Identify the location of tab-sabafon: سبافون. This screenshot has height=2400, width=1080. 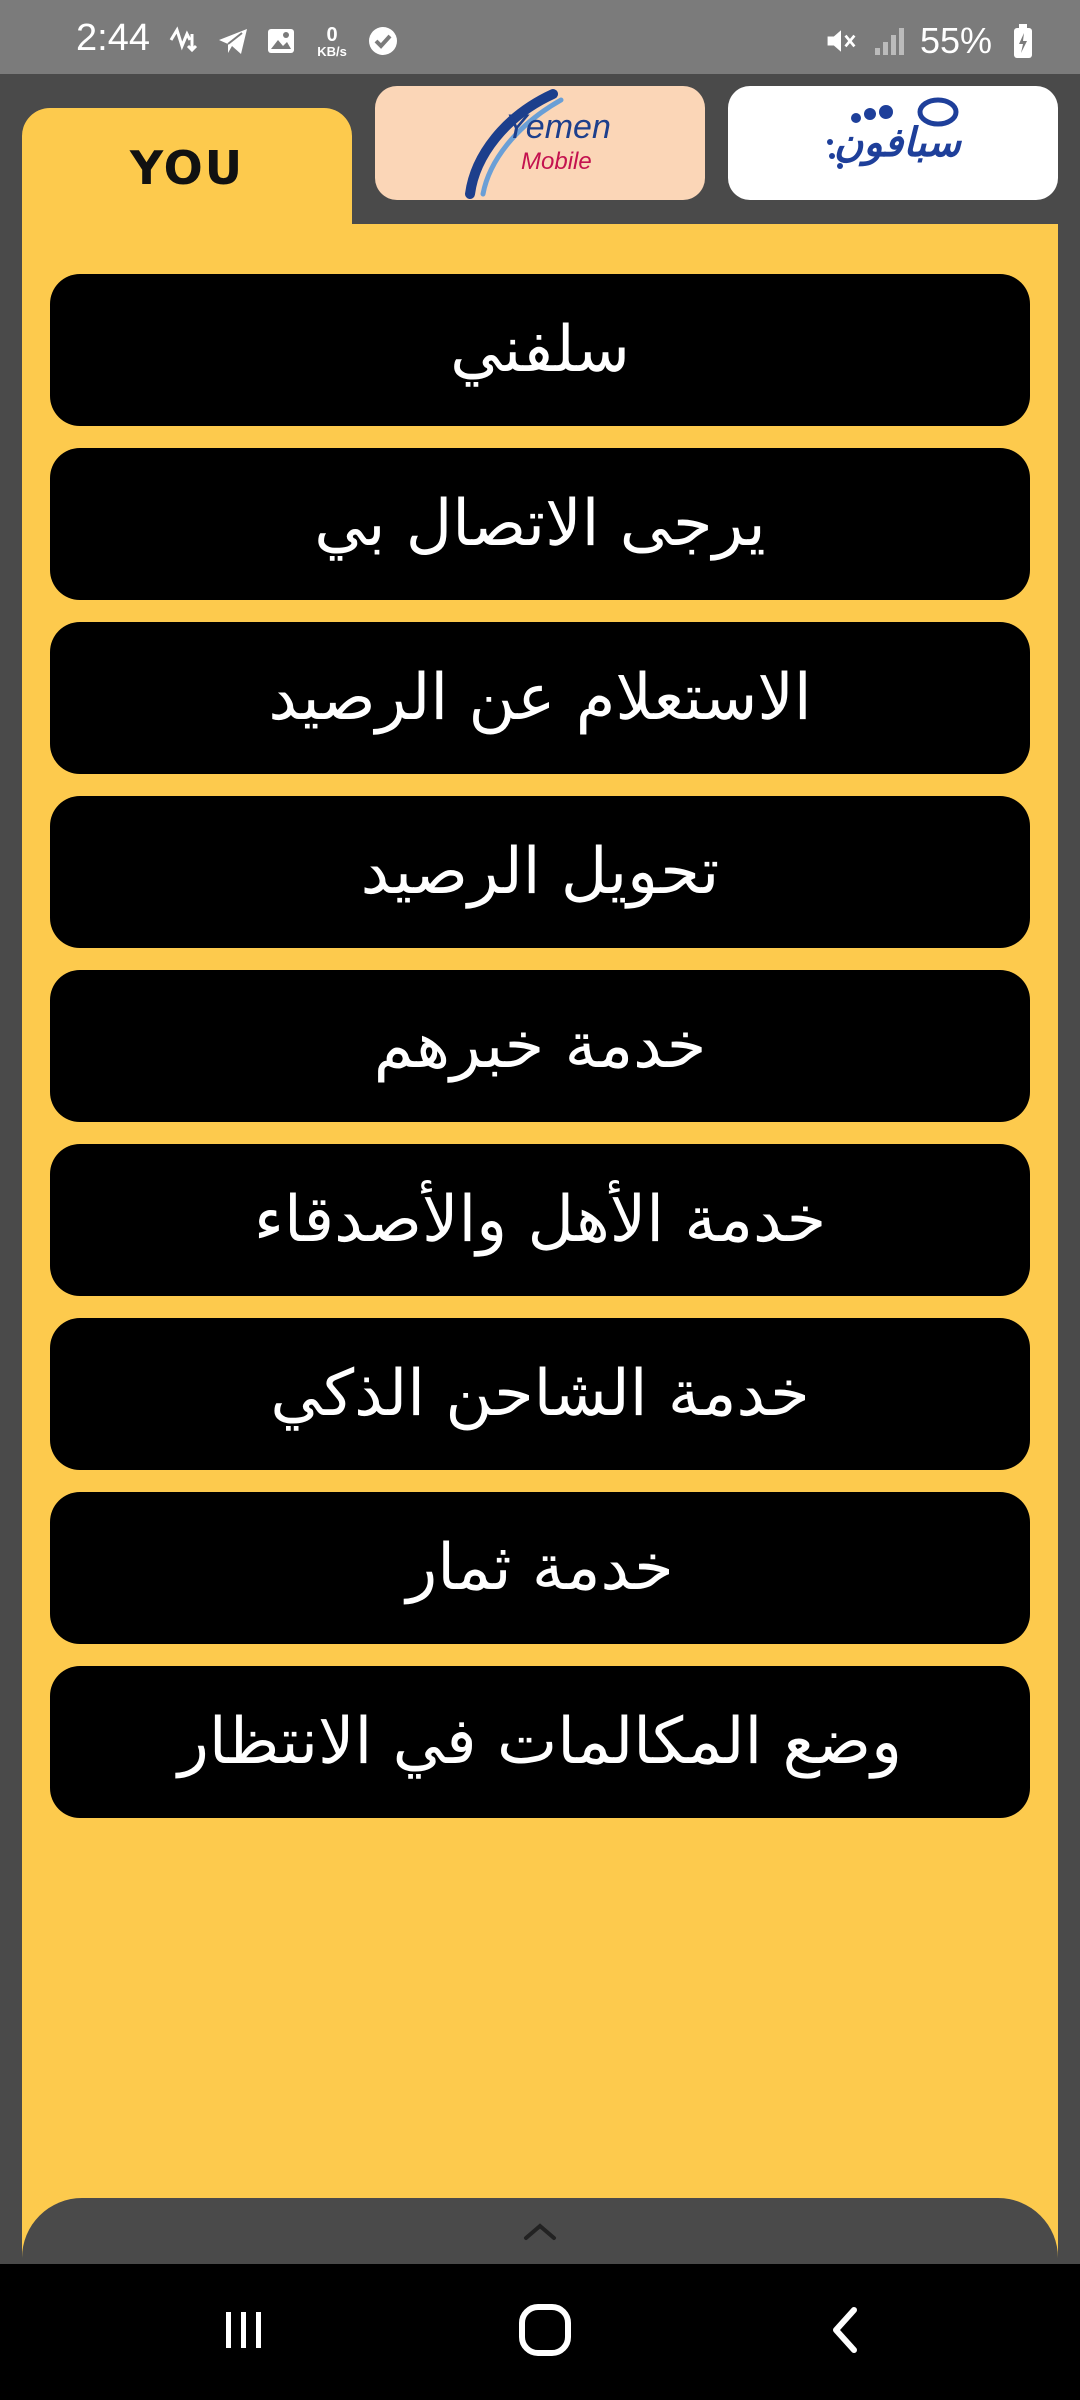
(893, 143).